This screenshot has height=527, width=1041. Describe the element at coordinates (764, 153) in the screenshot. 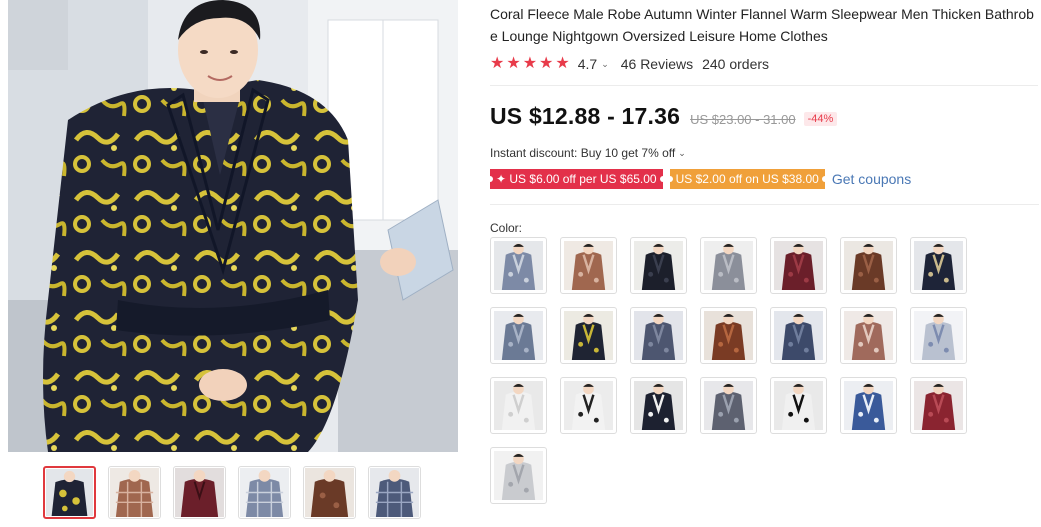

I see `instant-discount: Instant discount: Buy 10 get 7% off ⌄` at that location.